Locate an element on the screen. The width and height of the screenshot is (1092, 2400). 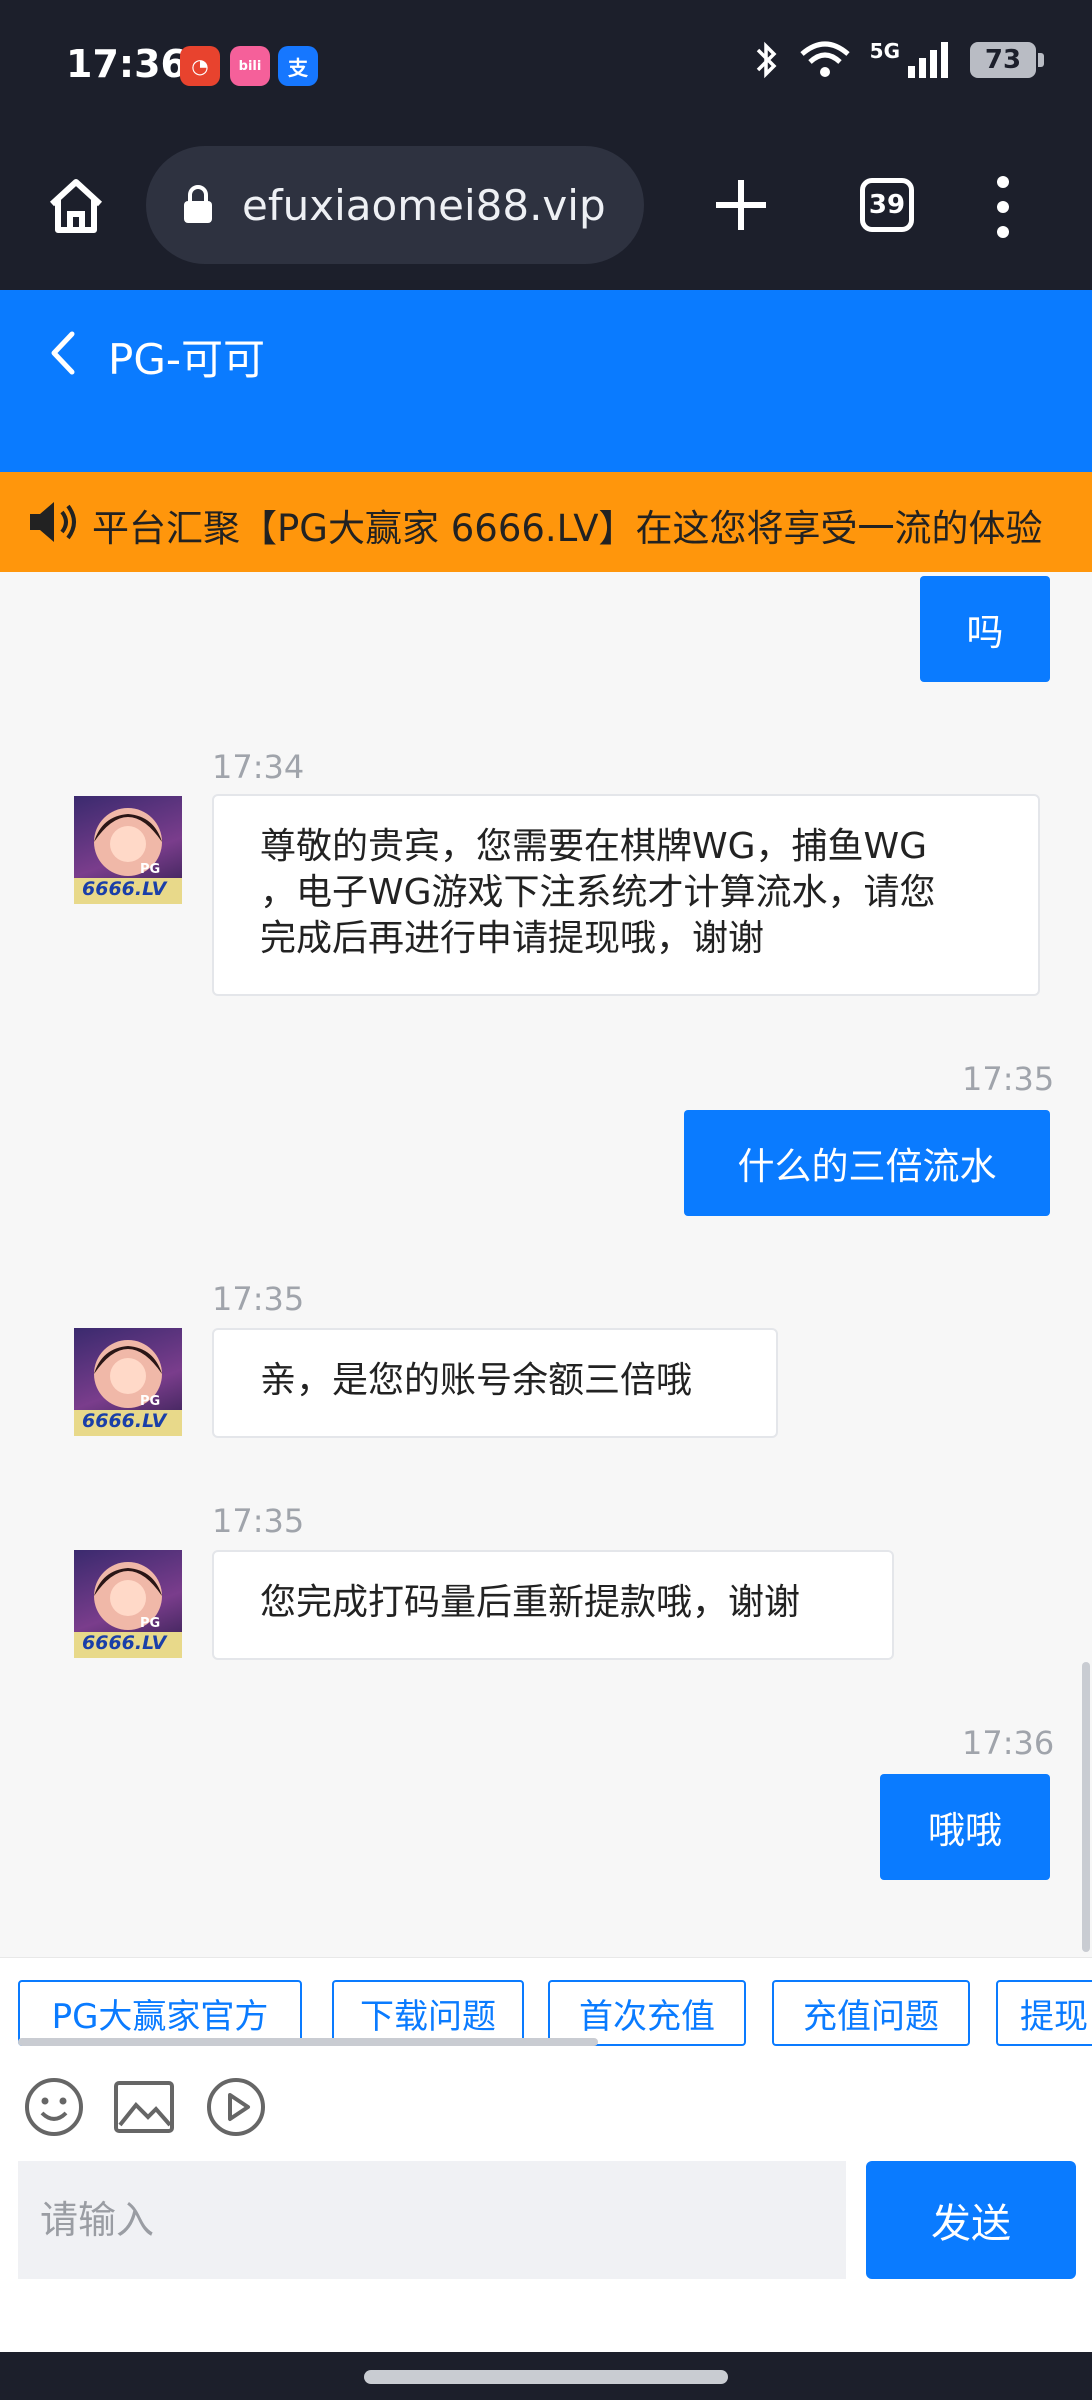
message-bubble-outgoing: 什么的三倍流水 is located at coordinates (867, 1163).